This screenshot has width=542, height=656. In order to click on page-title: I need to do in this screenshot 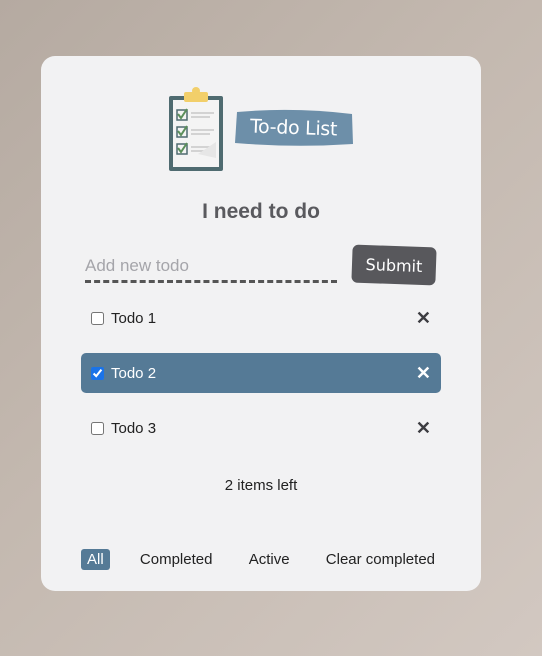, I will do `click(261, 211)`.